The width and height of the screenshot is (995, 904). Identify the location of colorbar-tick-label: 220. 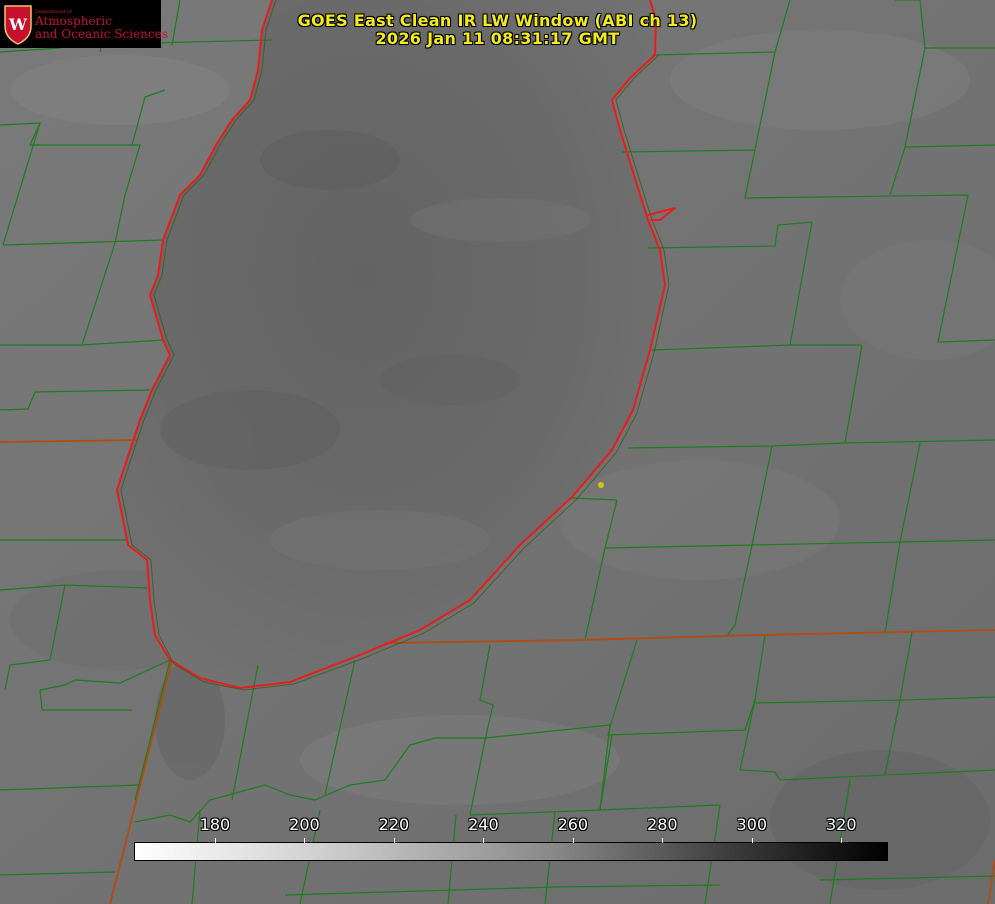
(394, 824).